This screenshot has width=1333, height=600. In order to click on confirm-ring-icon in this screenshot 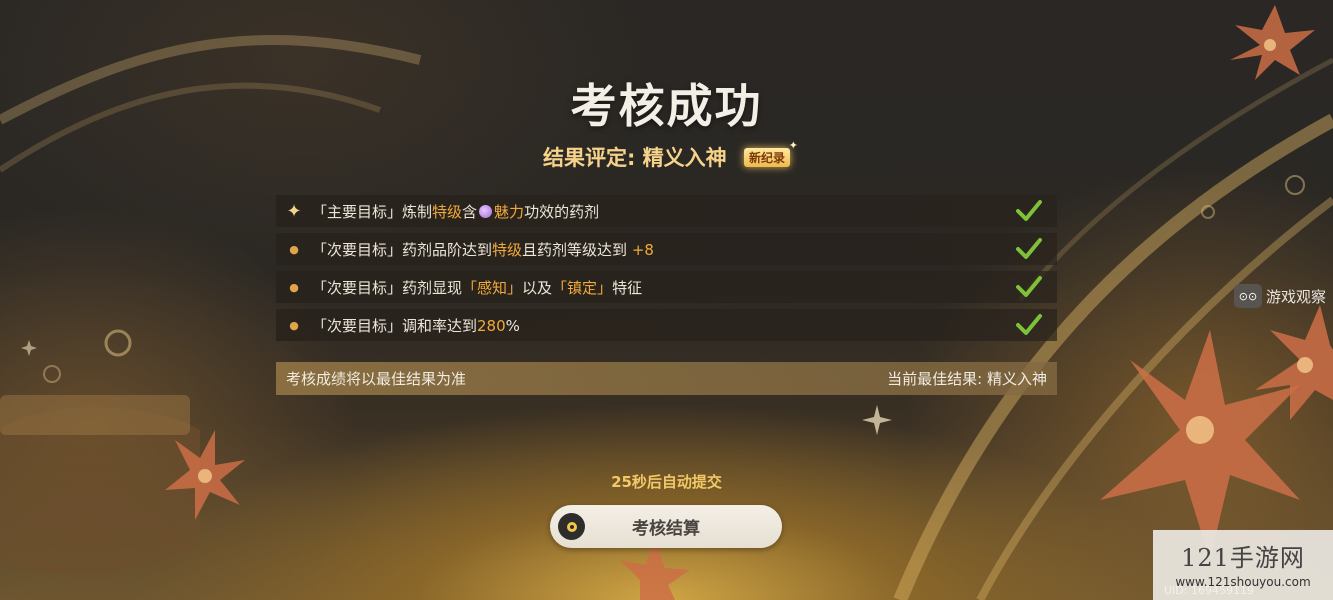, I will do `click(571, 526)`.